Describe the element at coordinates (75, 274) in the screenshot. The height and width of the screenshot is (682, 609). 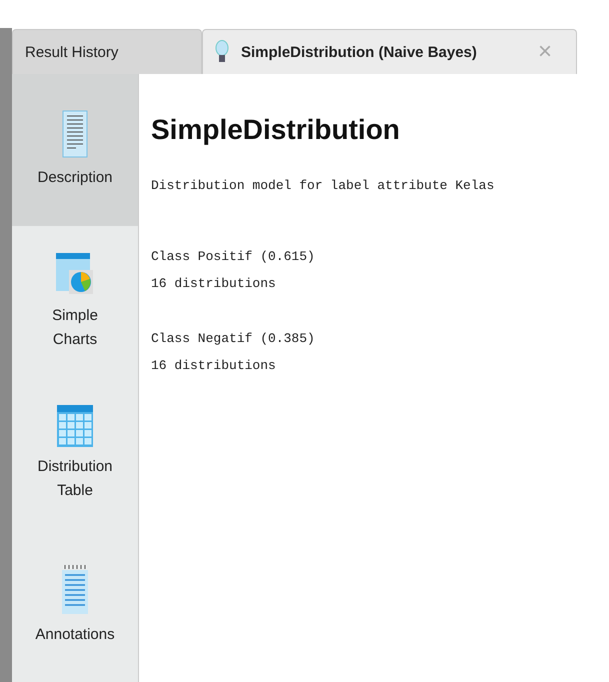
I see `chart-icon` at that location.